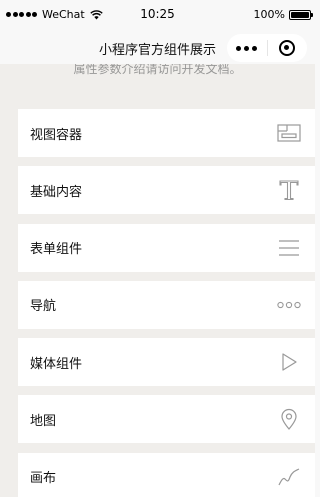  Describe the element at coordinates (166, 419) in the screenshot. I see `menu-item-map: 地图` at that location.